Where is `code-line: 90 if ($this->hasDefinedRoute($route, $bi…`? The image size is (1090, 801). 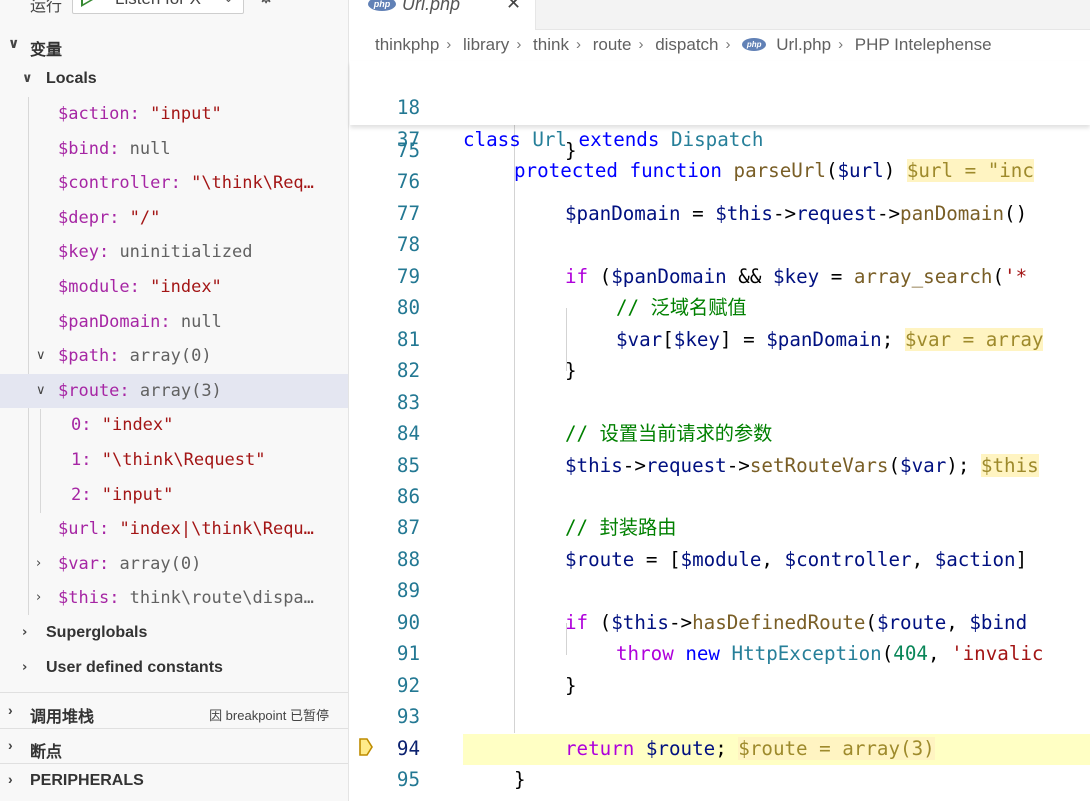 code-line: 90 if ($this->hasDefinedRoute($route, $bi… is located at coordinates (720, 622).